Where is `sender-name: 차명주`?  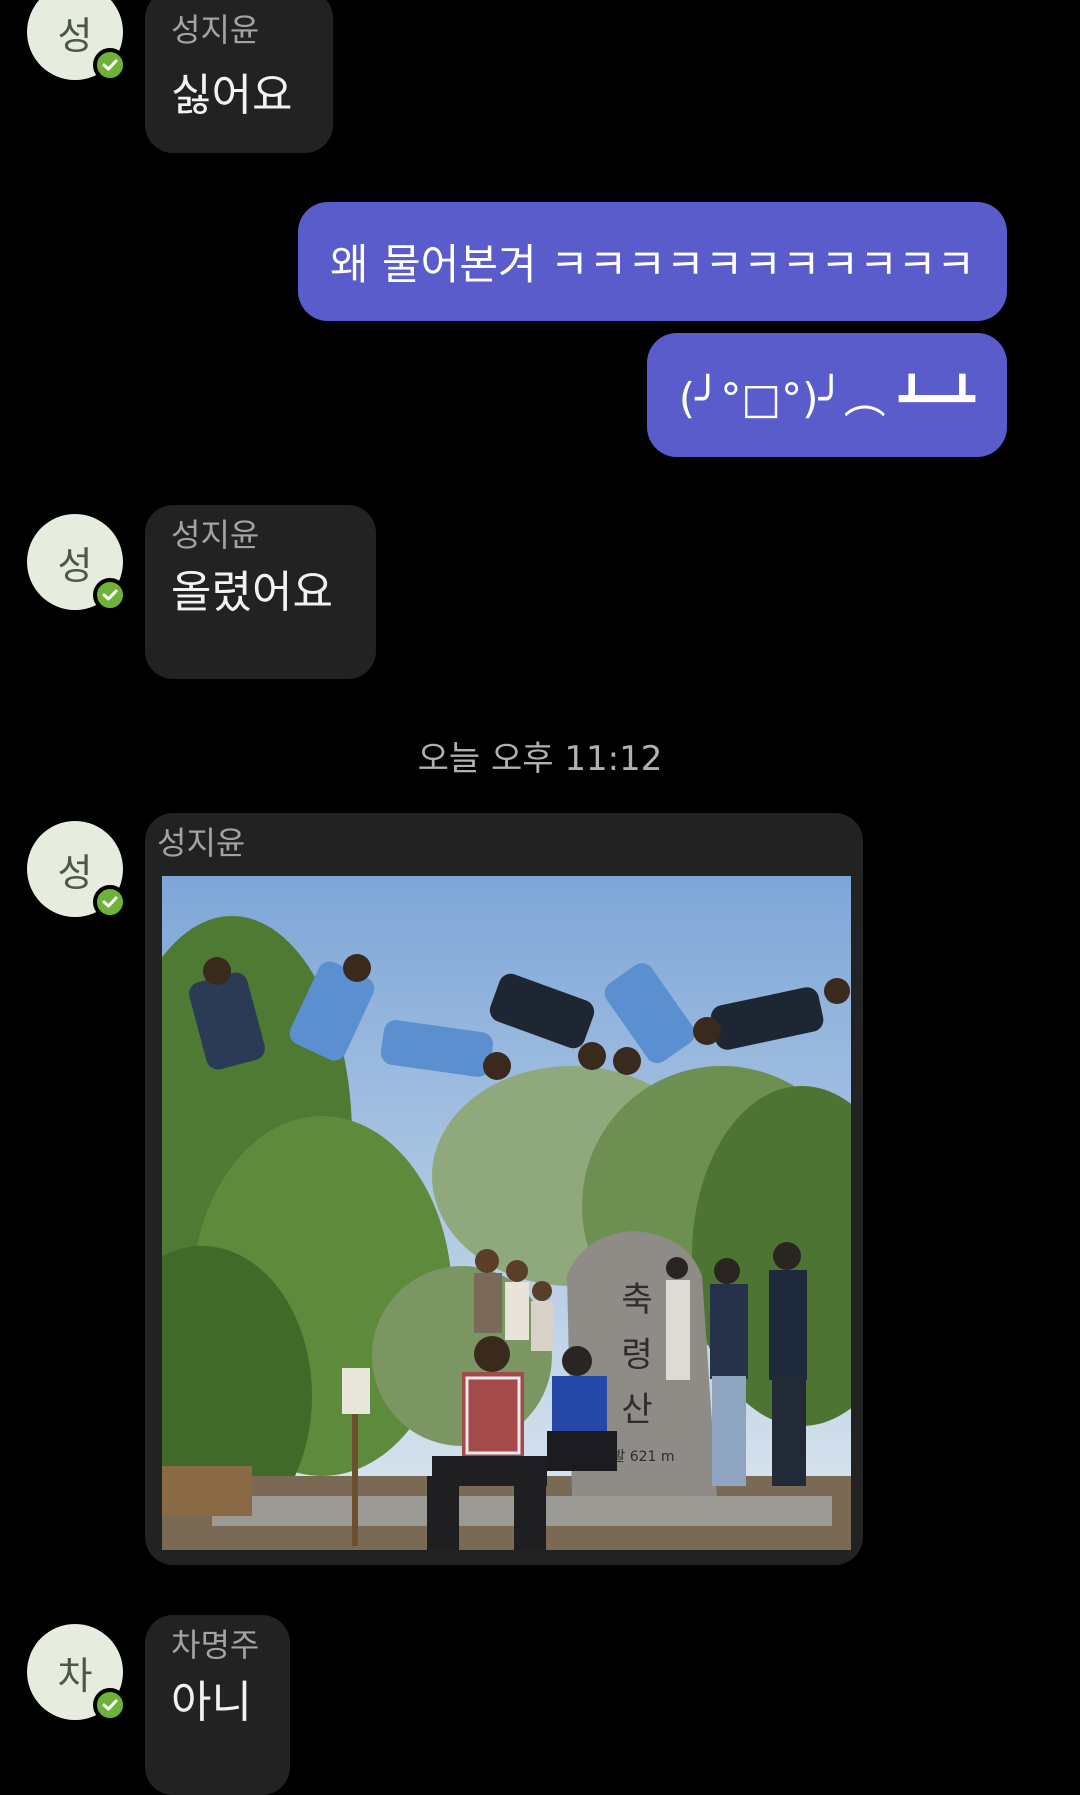
sender-name: 차명주 is located at coordinates (215, 1645).